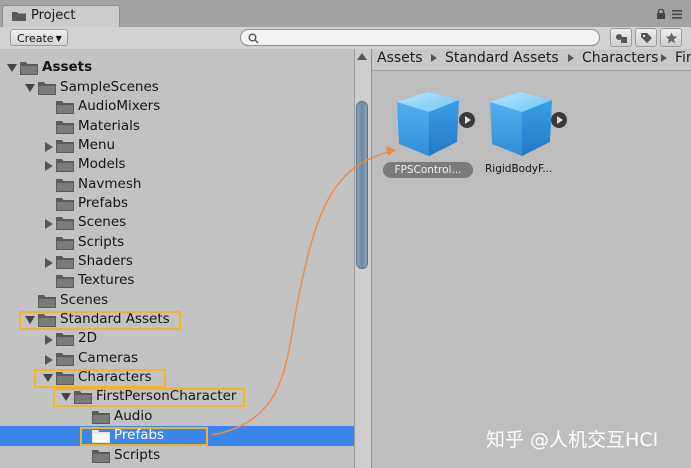  I want to click on tree-item: 2D, so click(177, 339).